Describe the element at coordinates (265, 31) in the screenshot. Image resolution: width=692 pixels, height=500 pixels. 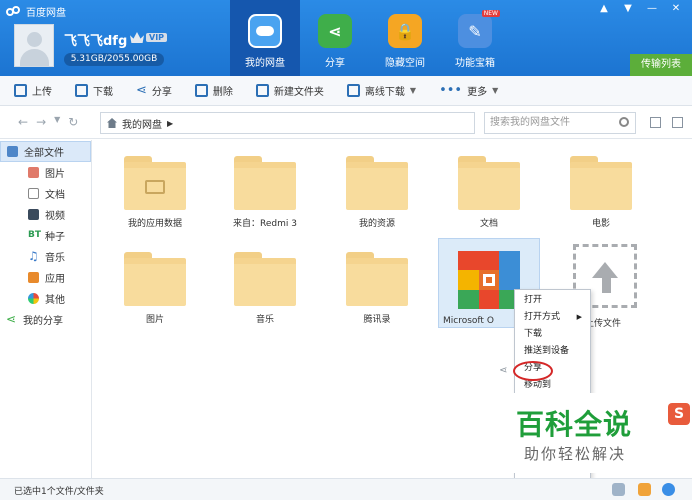
I see `cloud-icon` at that location.